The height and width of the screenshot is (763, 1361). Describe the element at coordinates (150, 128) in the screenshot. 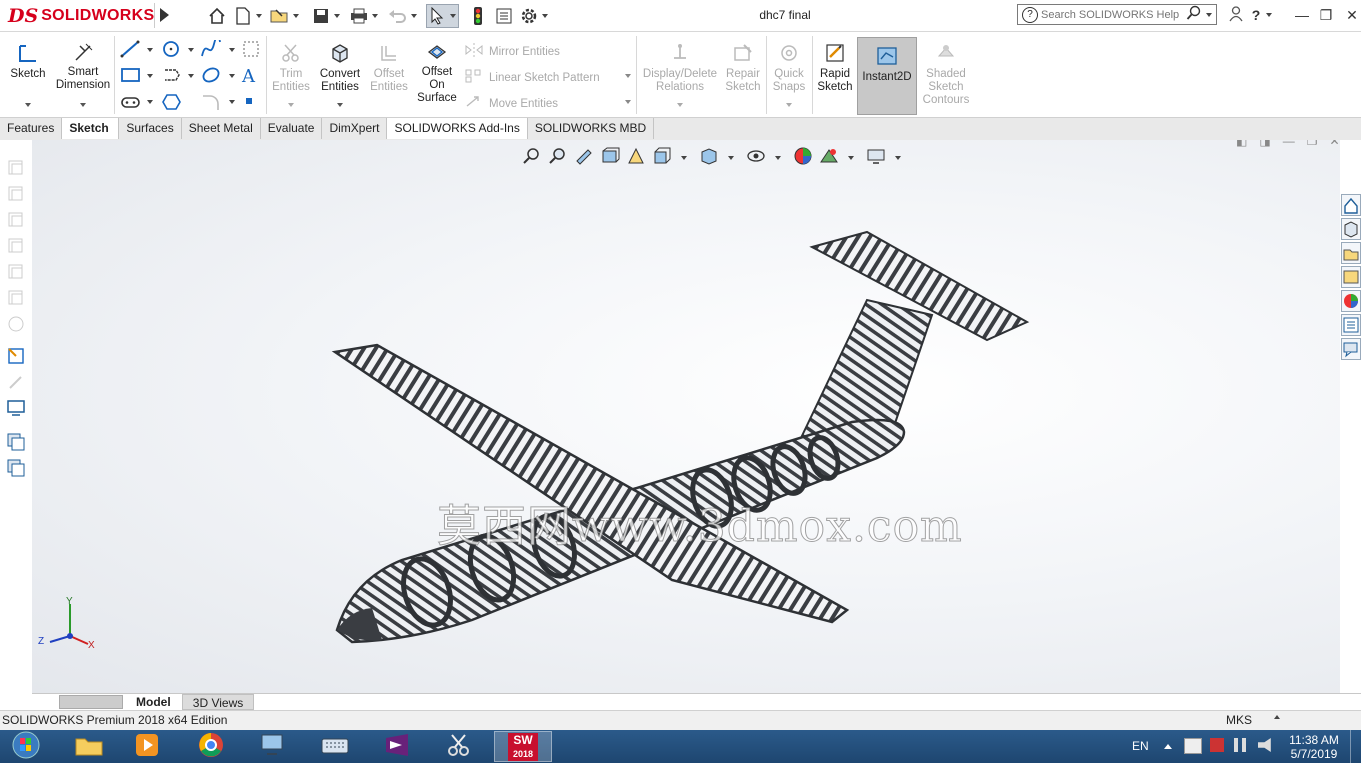

I see `tab-surfaces: Surfaces` at that location.